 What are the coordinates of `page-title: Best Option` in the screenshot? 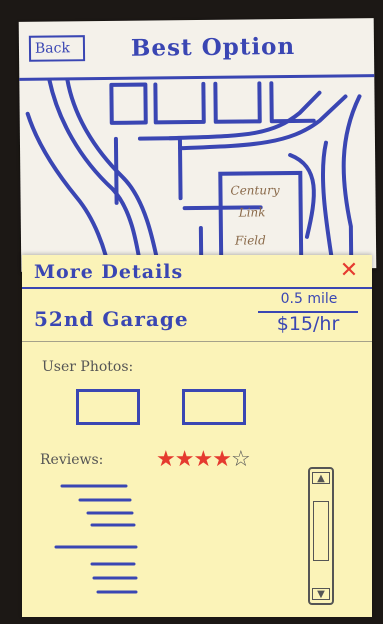 It's located at (213, 47).